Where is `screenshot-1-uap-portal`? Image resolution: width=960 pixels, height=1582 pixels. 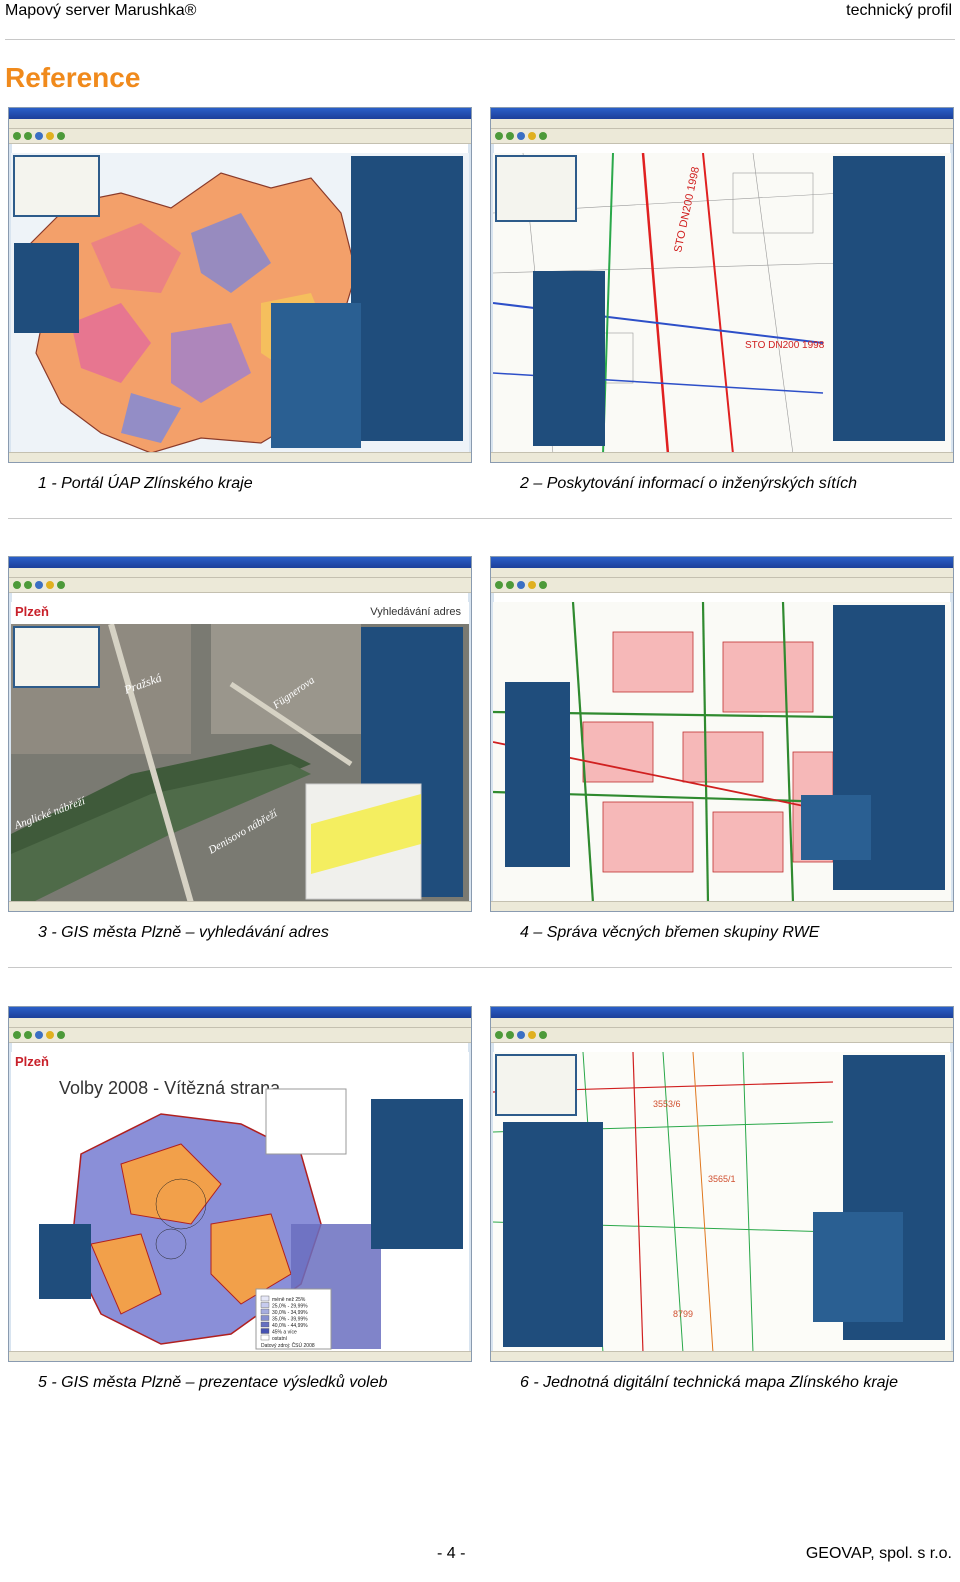
screenshot-1-uap-portal is located at coordinates (240, 285).